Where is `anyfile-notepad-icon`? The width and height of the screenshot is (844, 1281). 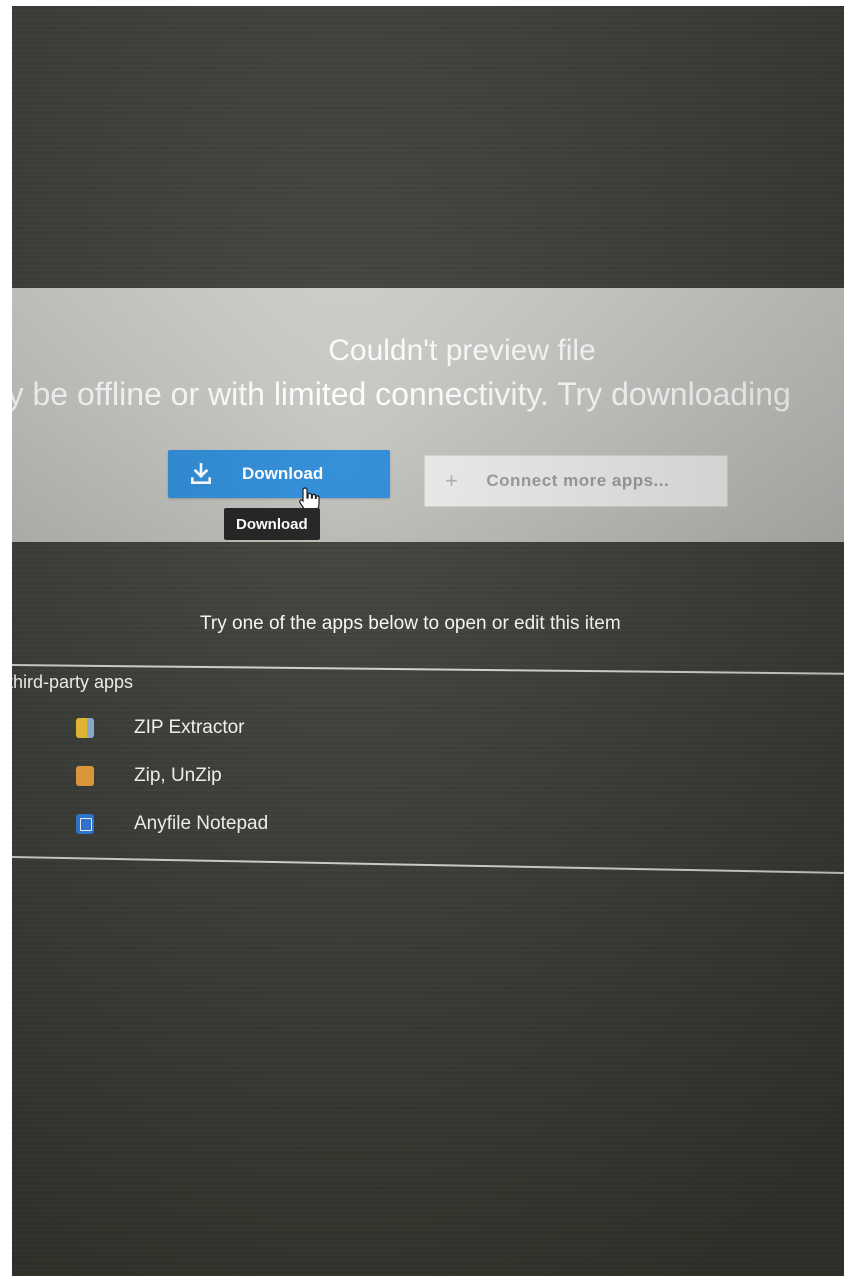
anyfile-notepad-icon is located at coordinates (85, 824).